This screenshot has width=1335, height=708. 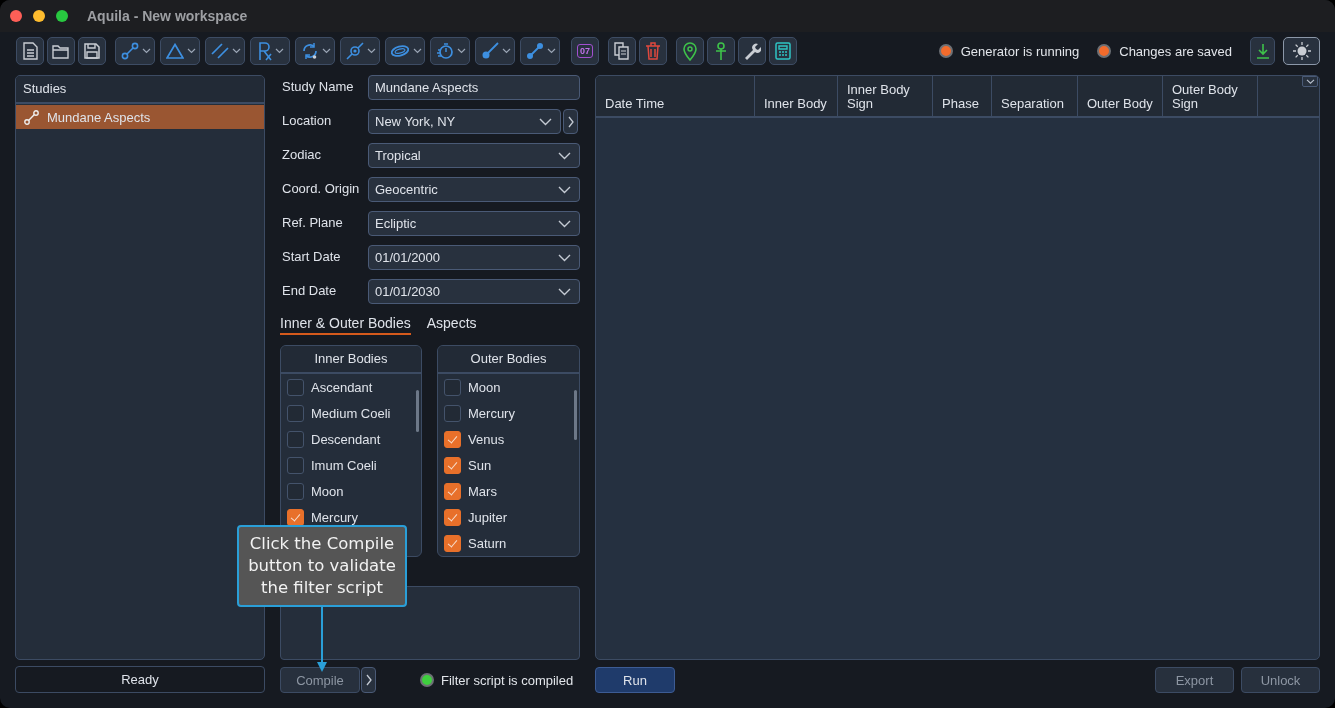 What do you see at coordinates (1035, 96) in the screenshot?
I see `column-header: Separation` at bounding box center [1035, 96].